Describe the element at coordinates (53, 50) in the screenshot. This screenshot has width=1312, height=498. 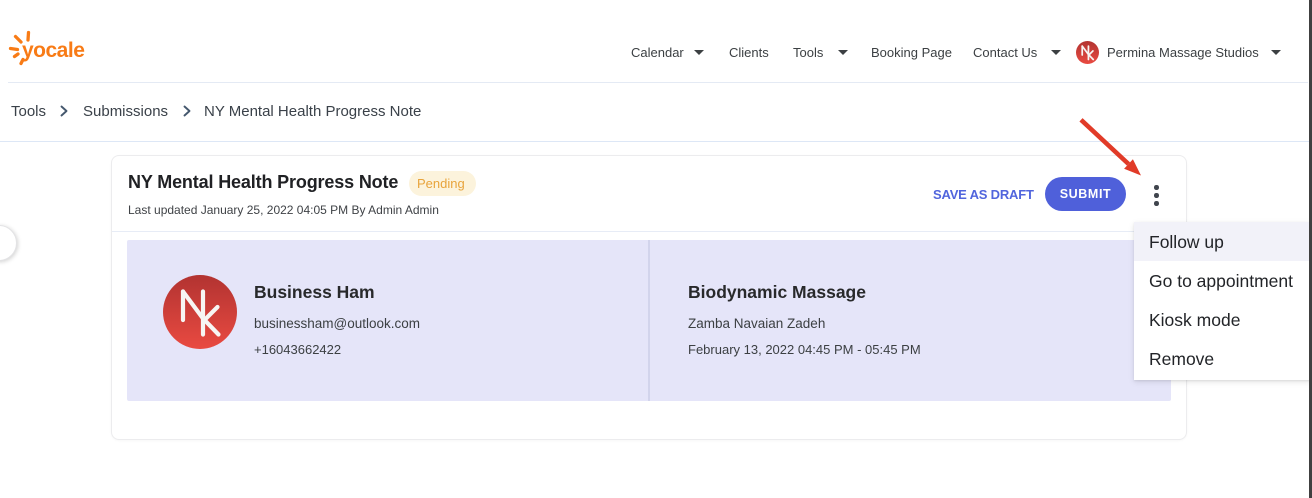
I see `svg-text: yocale` at that location.